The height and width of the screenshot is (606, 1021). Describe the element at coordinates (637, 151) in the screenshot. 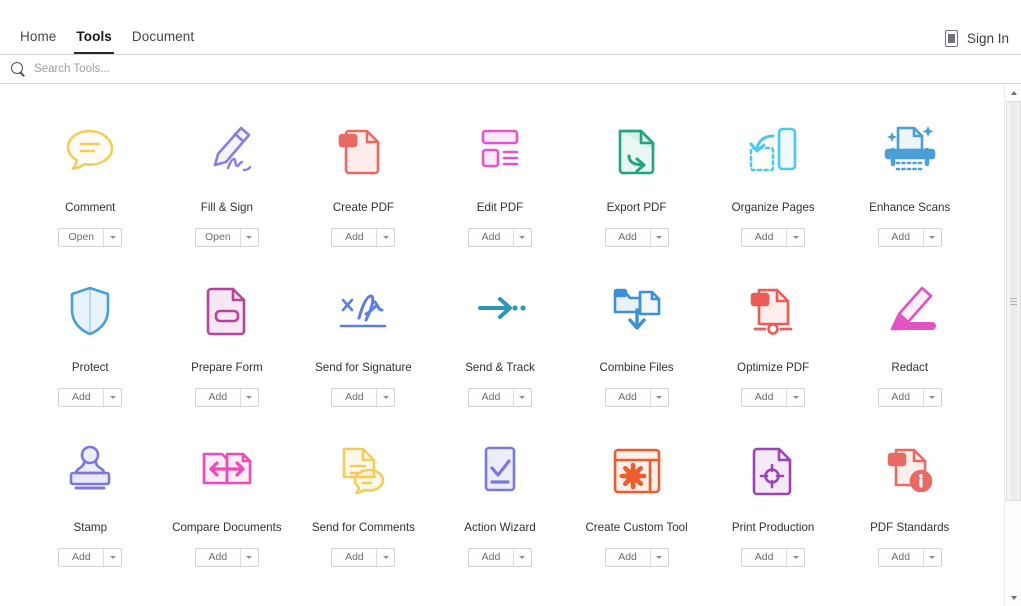

I see `export-pdf-icon` at that location.